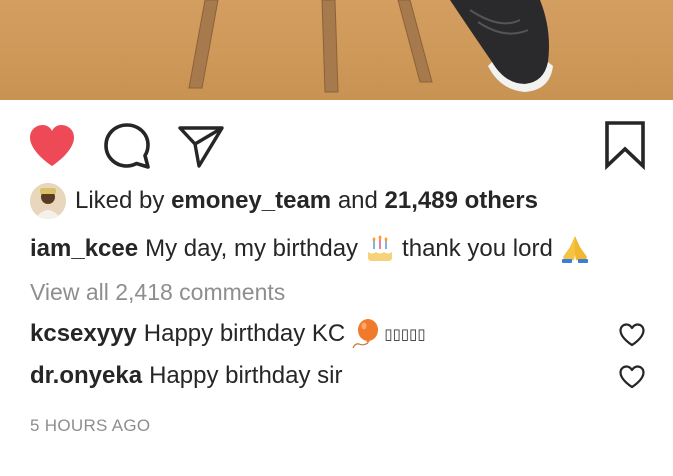  I want to click on comment-username: dr.onyeka, so click(86, 376).